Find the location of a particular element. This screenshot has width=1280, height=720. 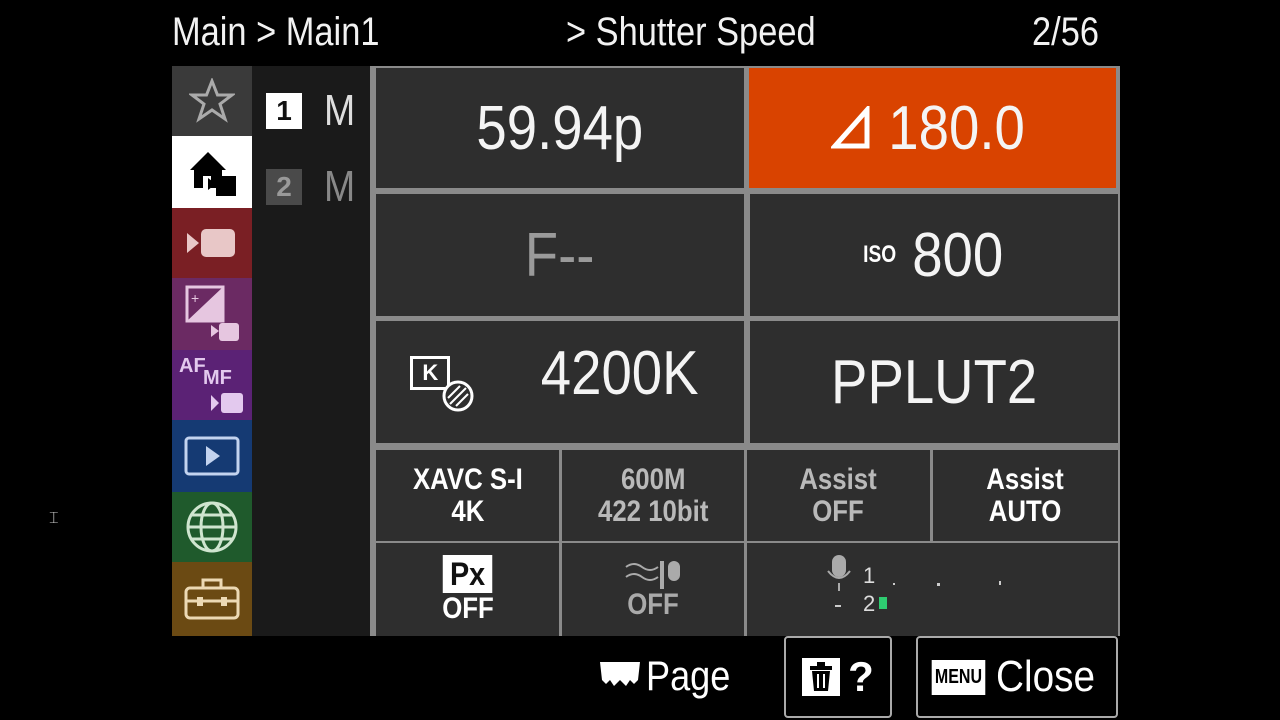

shutter-angle-icon is located at coordinates (850, 127).